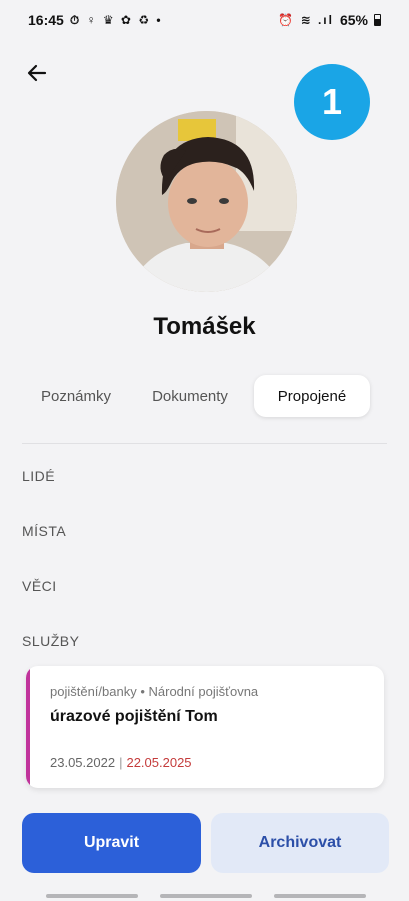  Describe the element at coordinates (320, 896) in the screenshot. I see `nav-handle-right` at that location.